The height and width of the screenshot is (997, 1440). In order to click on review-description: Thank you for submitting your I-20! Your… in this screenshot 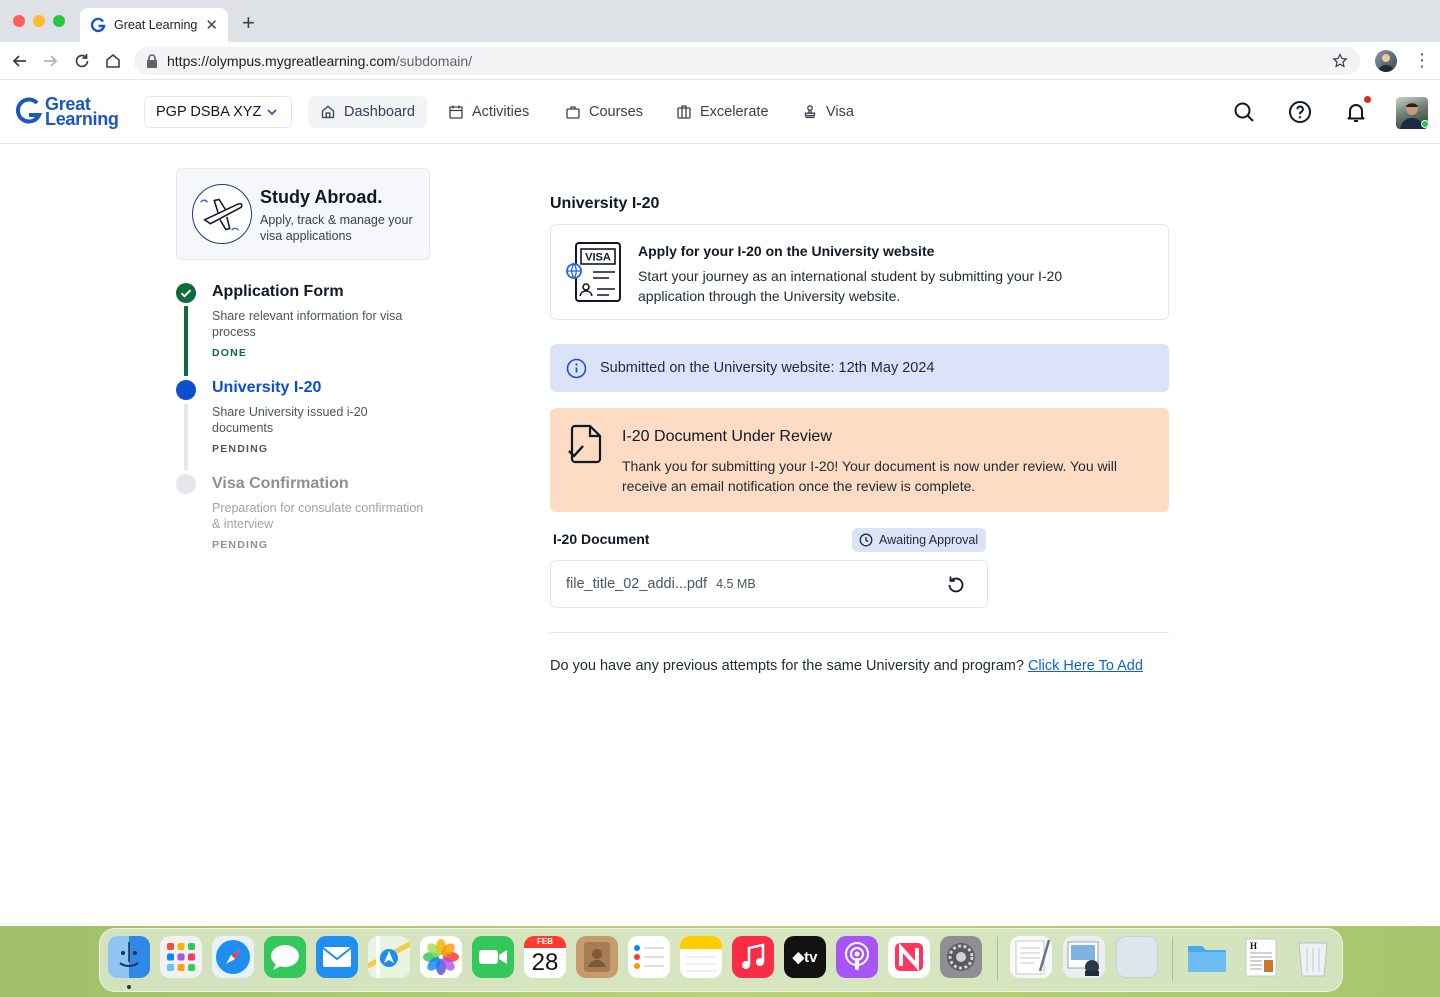, I will do `click(869, 476)`.